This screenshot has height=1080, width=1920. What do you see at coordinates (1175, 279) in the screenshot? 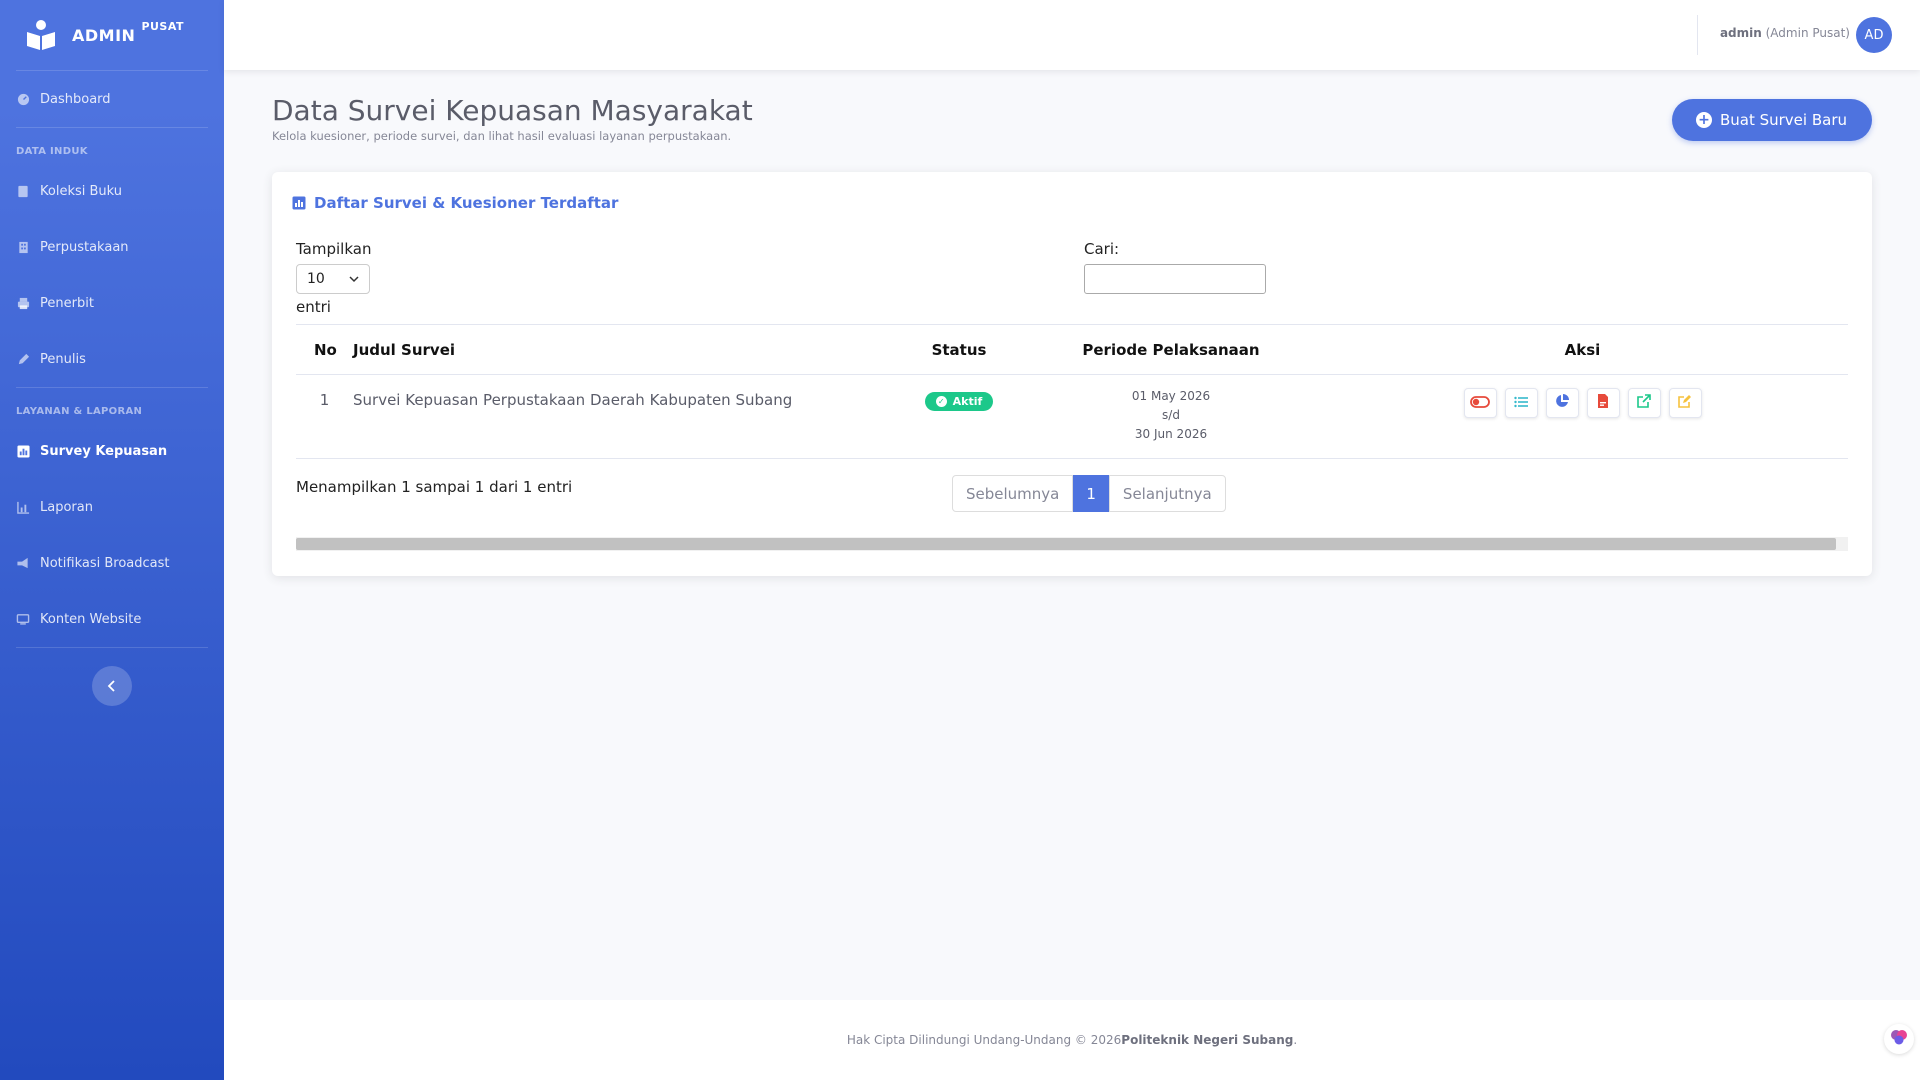
I see `search-input` at bounding box center [1175, 279].